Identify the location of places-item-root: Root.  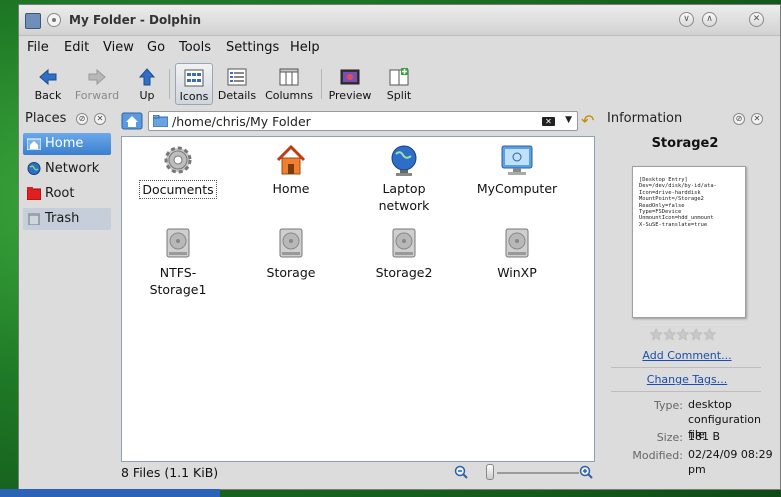
(67, 194).